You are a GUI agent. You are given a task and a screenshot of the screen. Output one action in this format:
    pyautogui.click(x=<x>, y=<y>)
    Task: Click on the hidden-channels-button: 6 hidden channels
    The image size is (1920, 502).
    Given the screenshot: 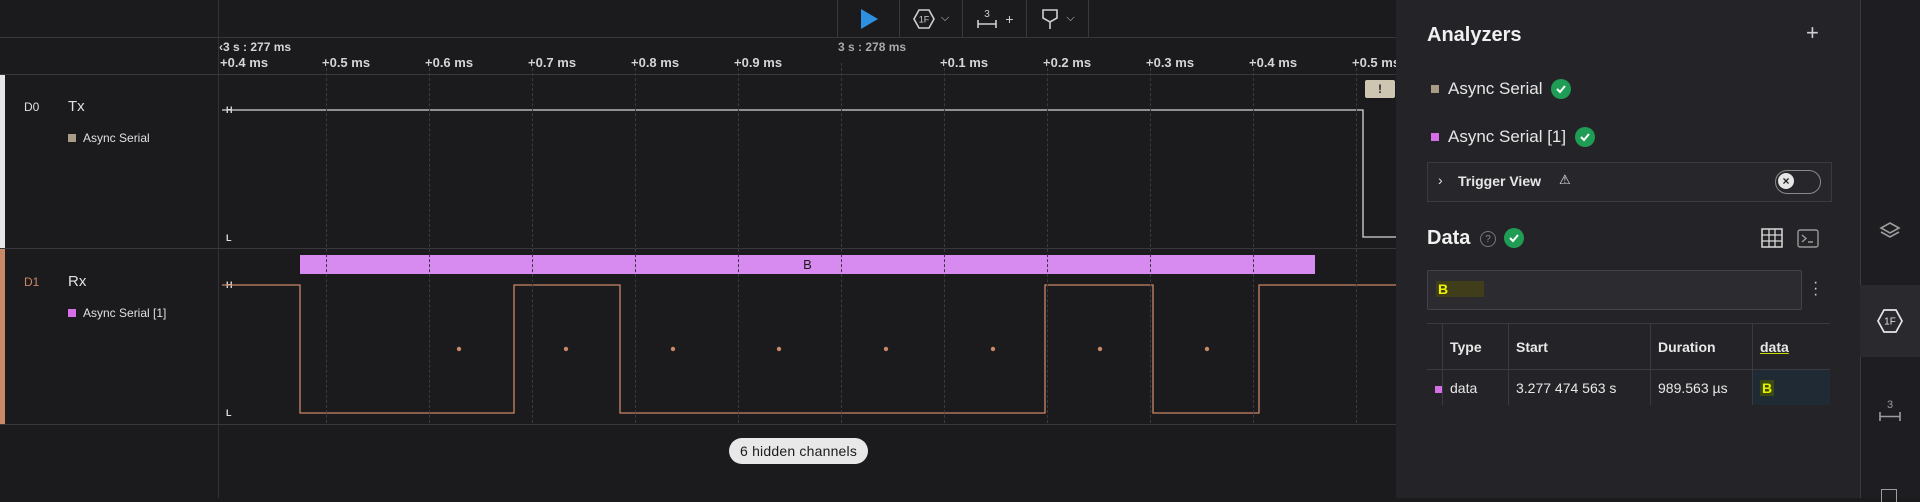 What is the action you would take?
    pyautogui.click(x=799, y=451)
    